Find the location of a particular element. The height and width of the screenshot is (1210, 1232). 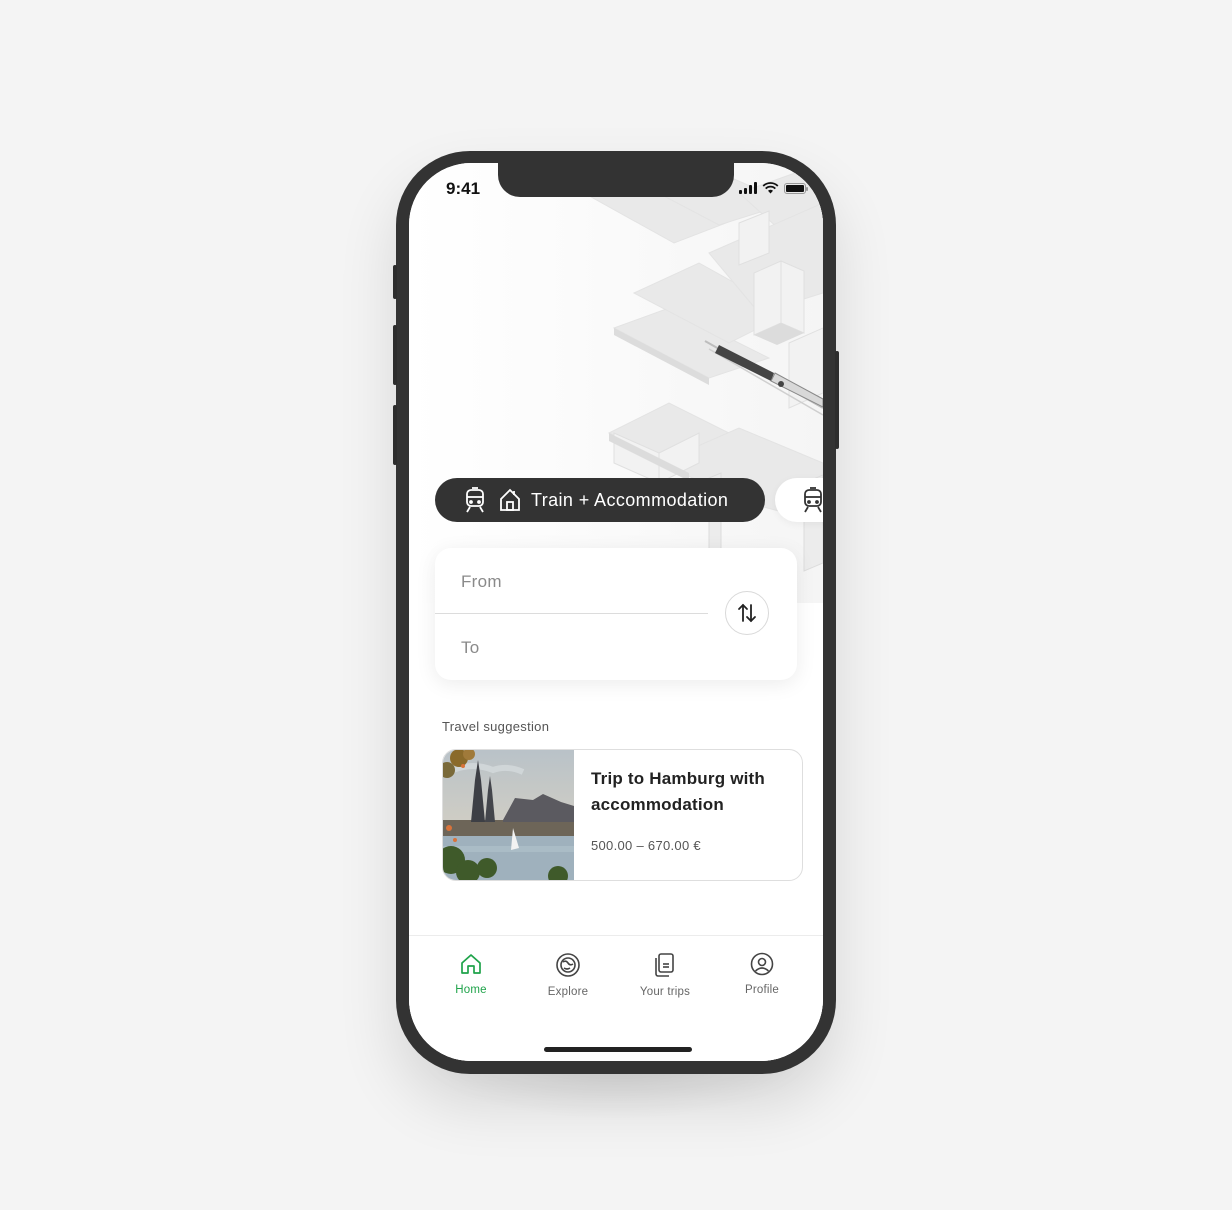

ticket-icon is located at coordinates (664, 965).